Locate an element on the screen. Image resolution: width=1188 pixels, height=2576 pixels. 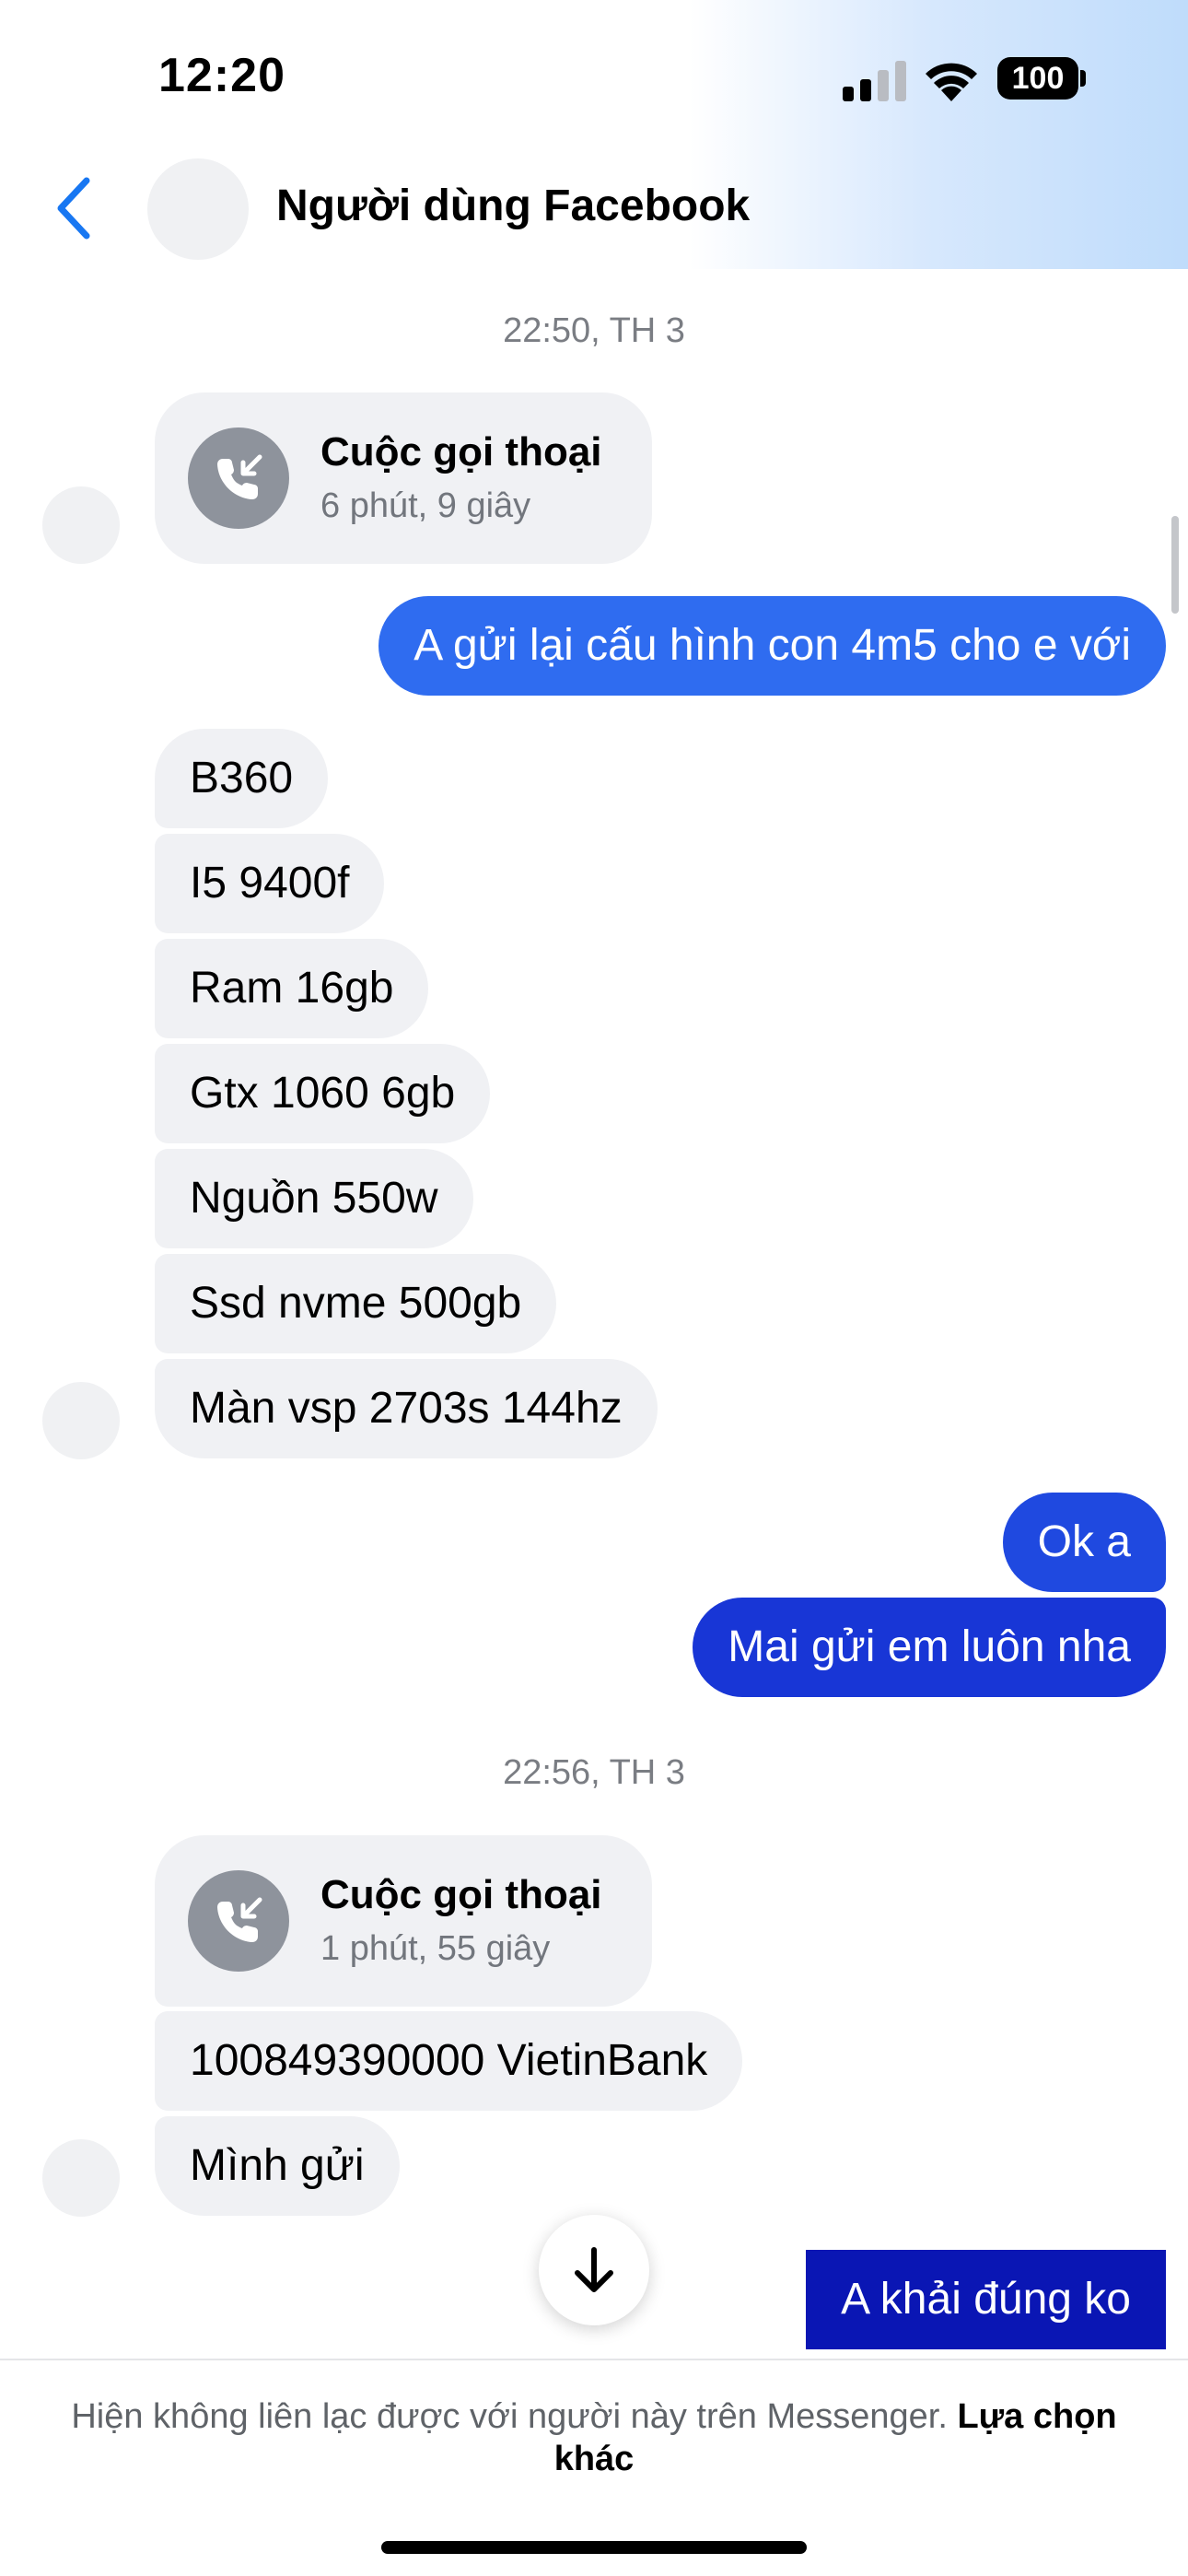
message-timestamp: 22:56, TH 3 is located at coordinates (594, 1772).